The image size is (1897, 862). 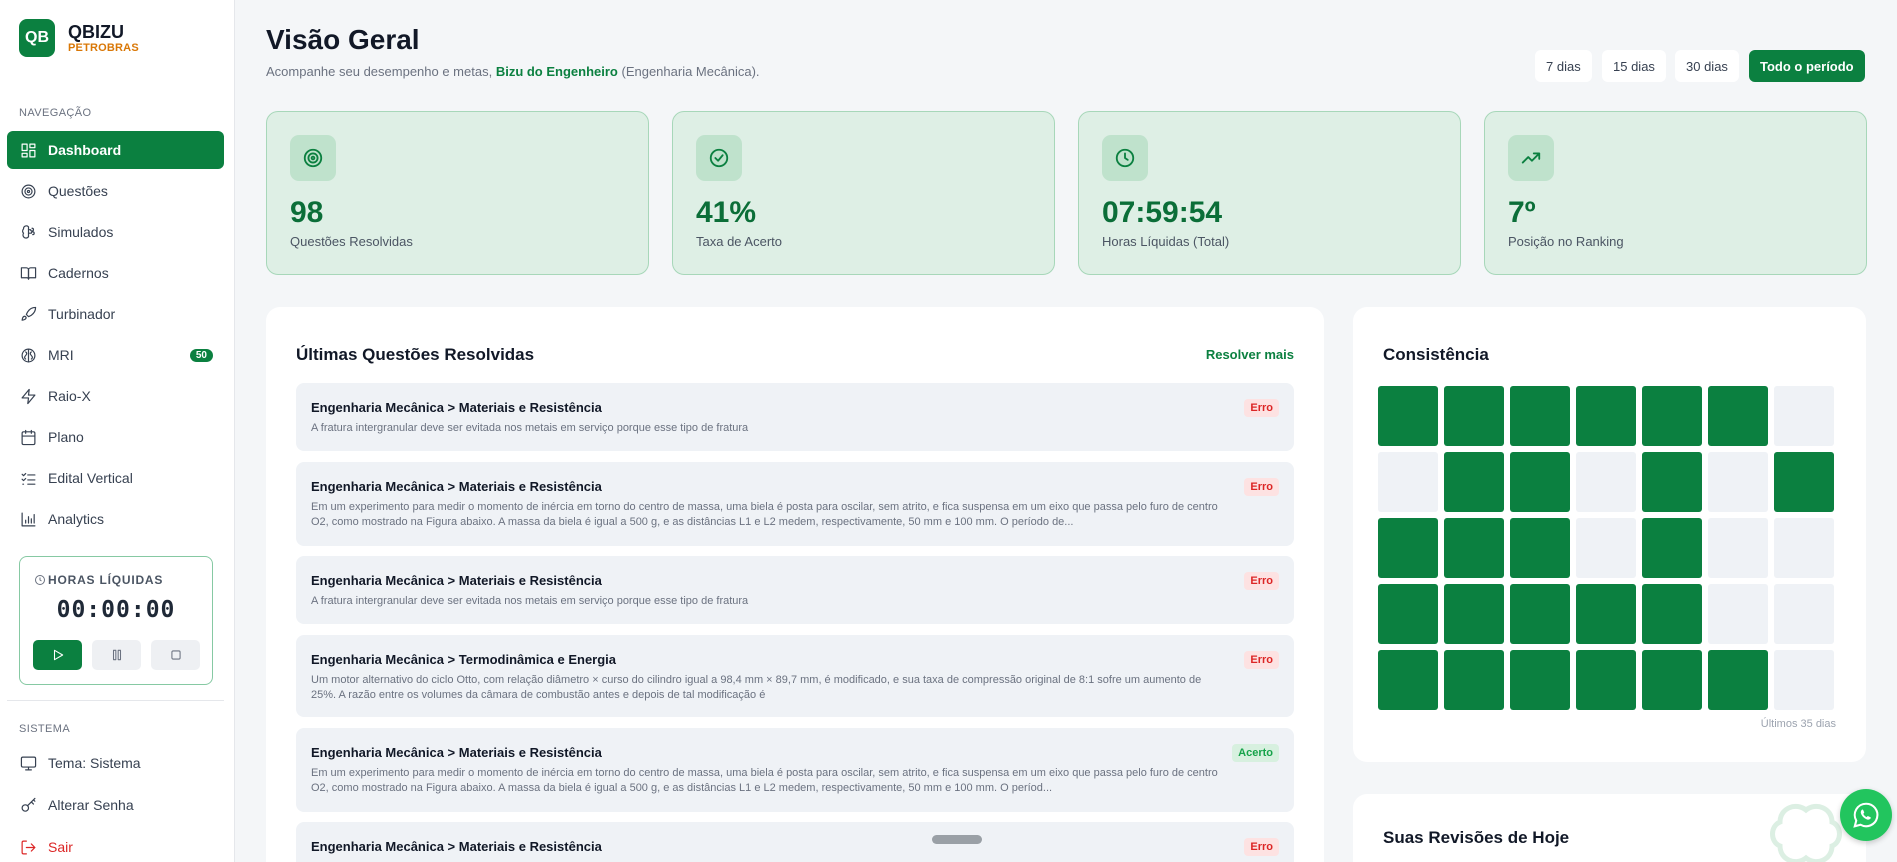 I want to click on timer-stop-button, so click(x=175, y=655).